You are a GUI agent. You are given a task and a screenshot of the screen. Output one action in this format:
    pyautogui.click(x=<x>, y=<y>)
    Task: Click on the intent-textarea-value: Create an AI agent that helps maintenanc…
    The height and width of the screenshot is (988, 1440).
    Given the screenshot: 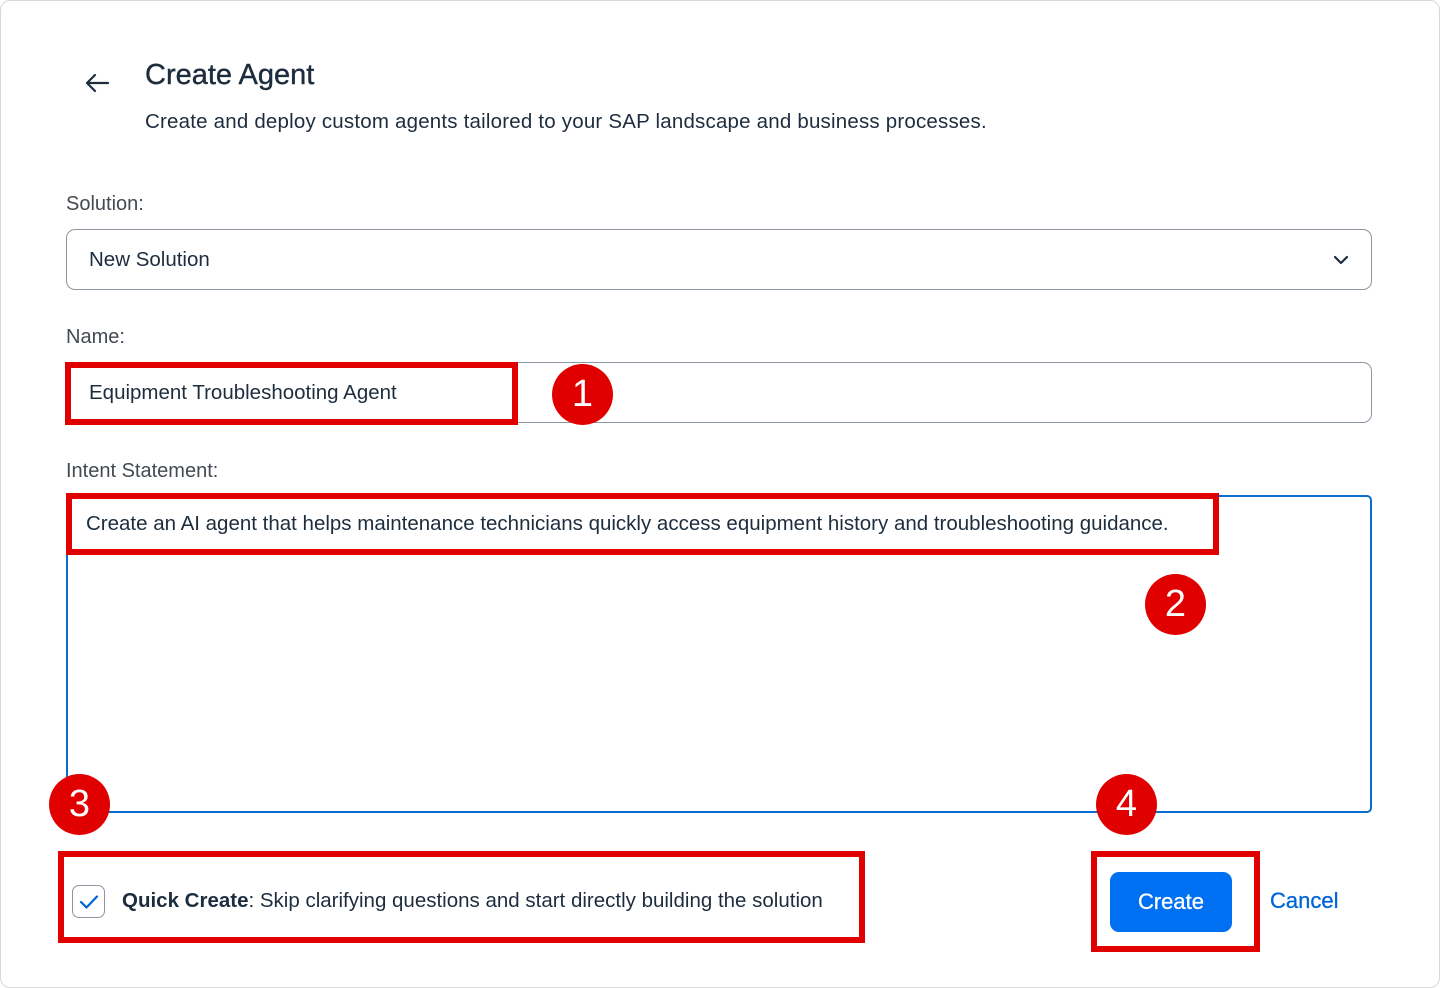 What is the action you would take?
    pyautogui.click(x=627, y=523)
    